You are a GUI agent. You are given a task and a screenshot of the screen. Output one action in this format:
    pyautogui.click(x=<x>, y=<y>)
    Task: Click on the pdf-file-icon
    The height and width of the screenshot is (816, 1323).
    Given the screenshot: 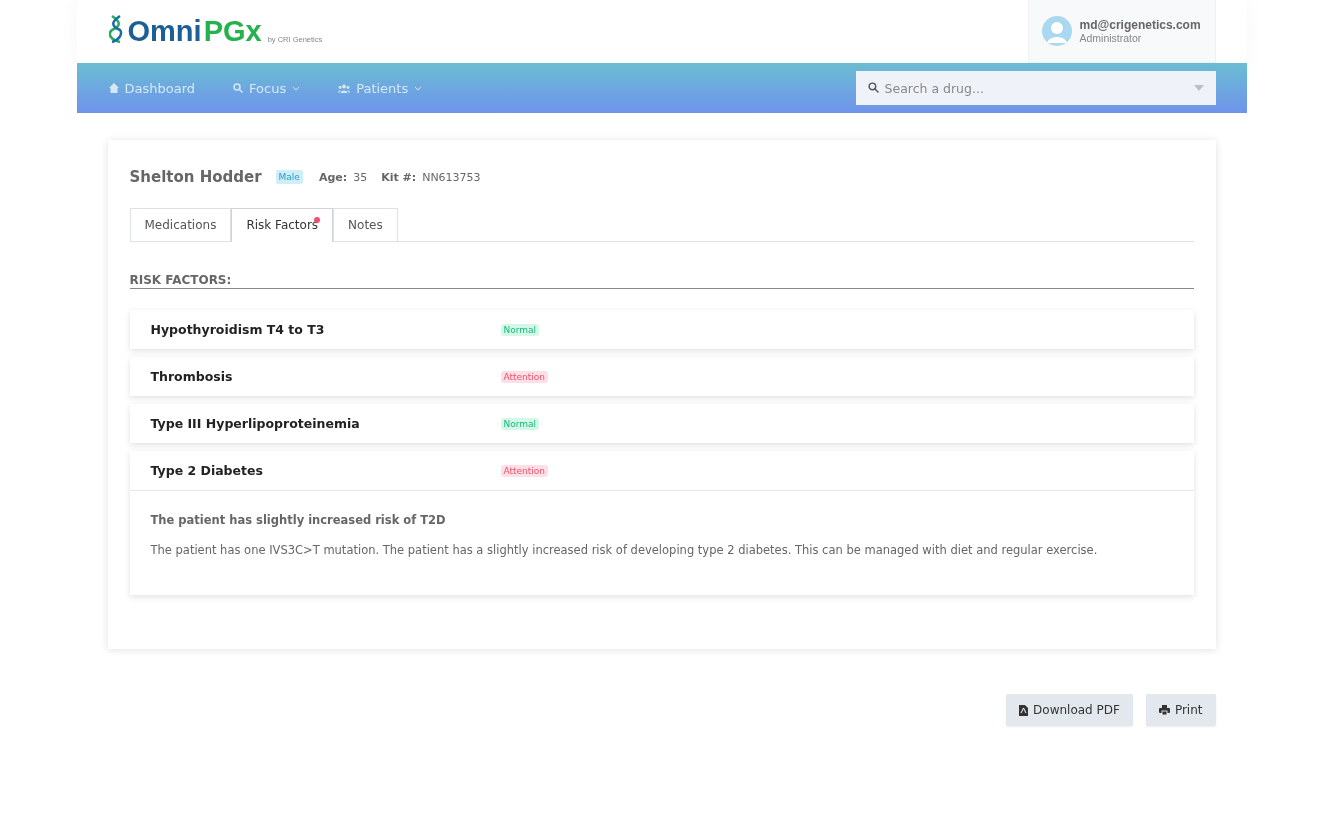 What is the action you would take?
    pyautogui.click(x=1024, y=710)
    